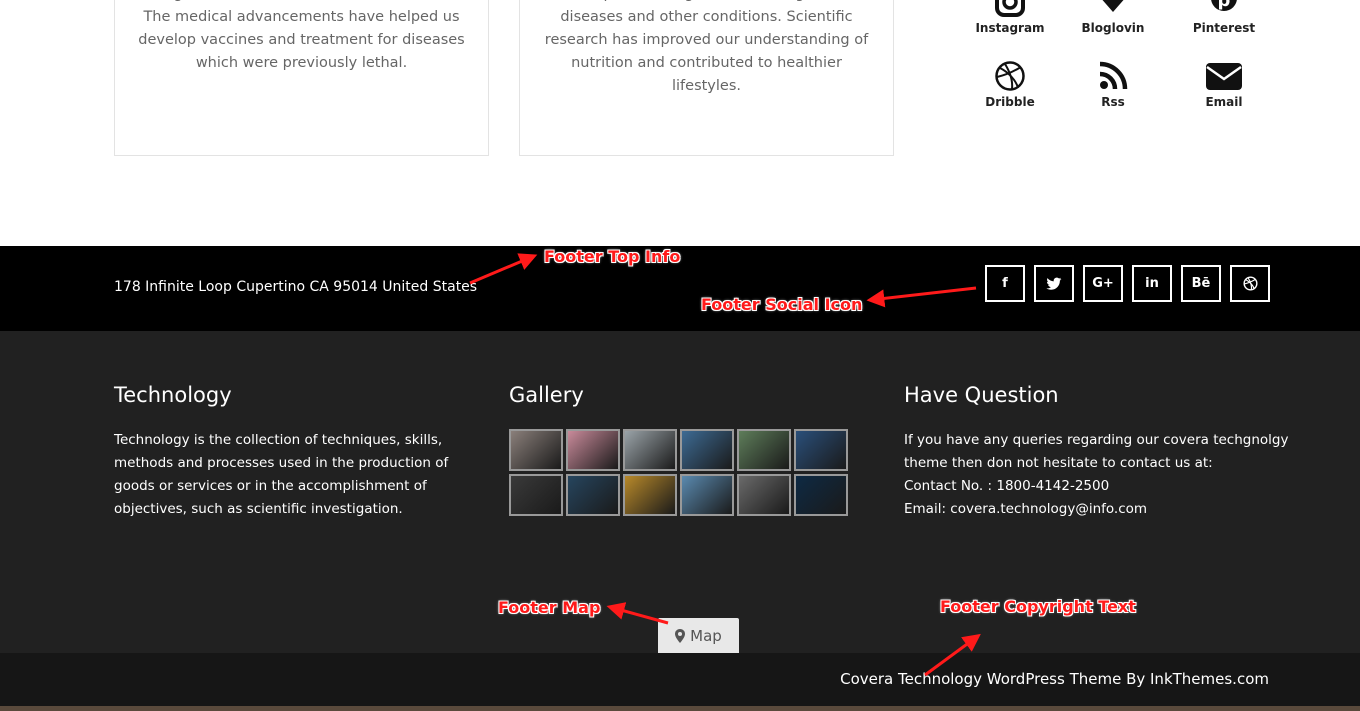  I want to click on social-grid-label: Pinterest, so click(1224, 28).